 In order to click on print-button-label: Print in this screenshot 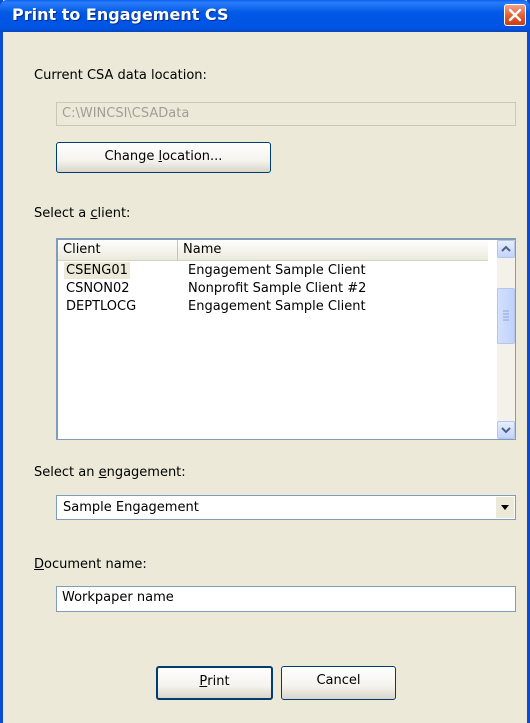, I will do `click(214, 681)`.